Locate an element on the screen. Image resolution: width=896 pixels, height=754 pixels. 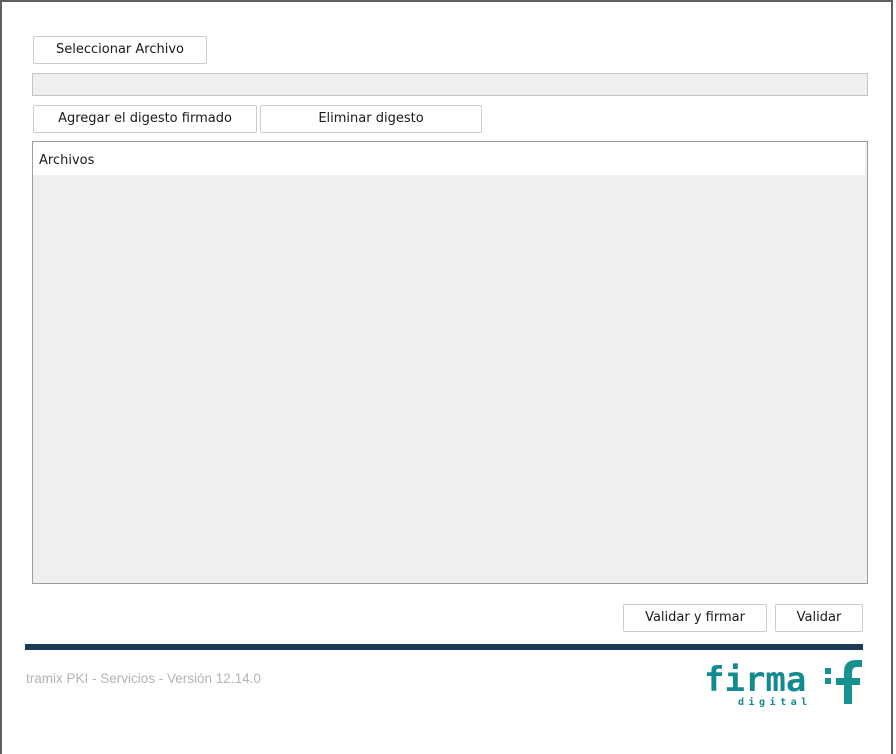
add-signed-digest-button: Agregar el digesto firmado is located at coordinates (145, 119).